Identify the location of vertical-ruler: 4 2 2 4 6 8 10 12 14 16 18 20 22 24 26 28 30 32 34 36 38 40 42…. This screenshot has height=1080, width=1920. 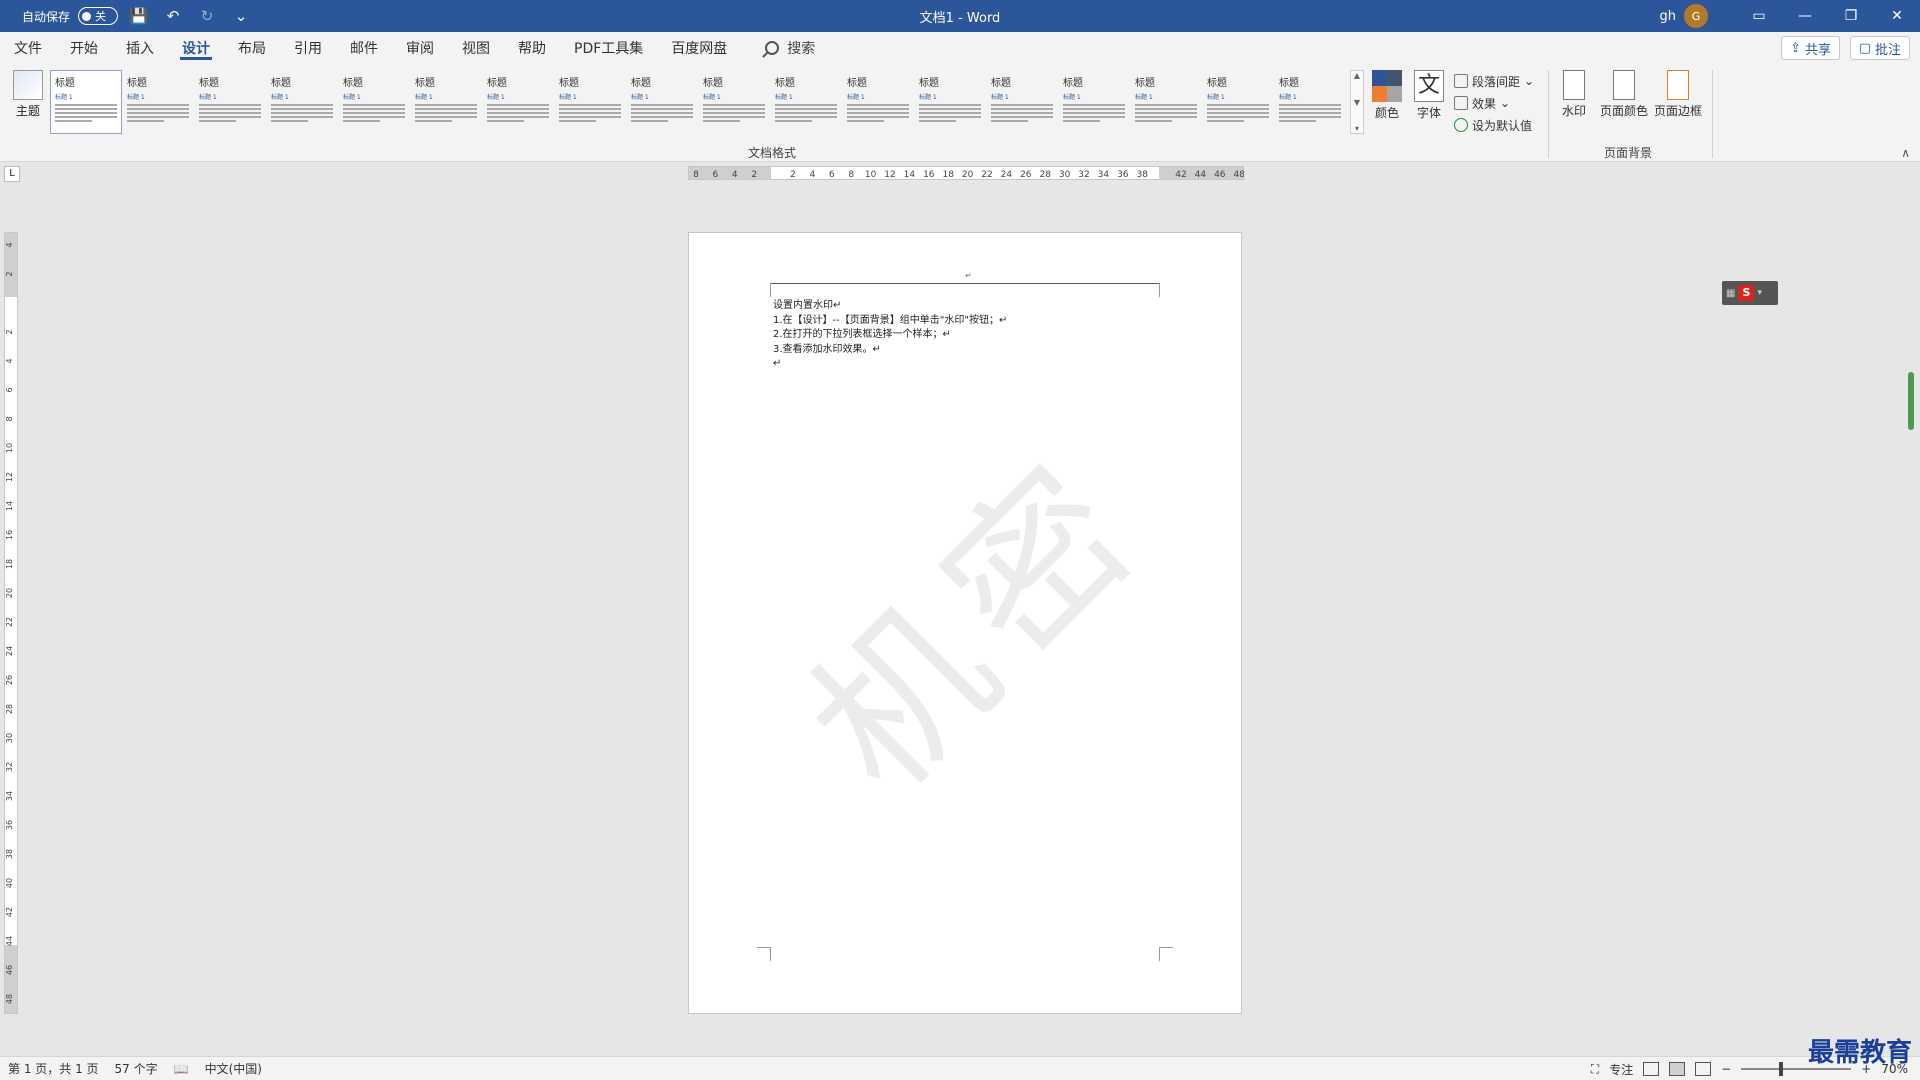
(11, 623).